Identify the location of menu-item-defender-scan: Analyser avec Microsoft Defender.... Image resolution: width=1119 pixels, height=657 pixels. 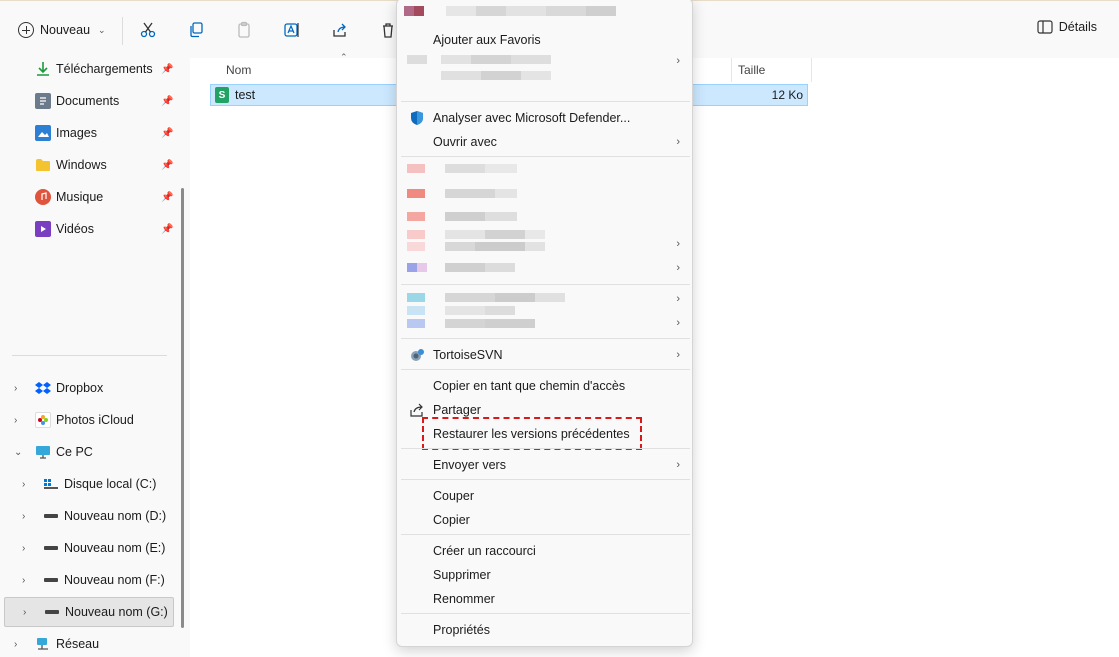
(545, 118).